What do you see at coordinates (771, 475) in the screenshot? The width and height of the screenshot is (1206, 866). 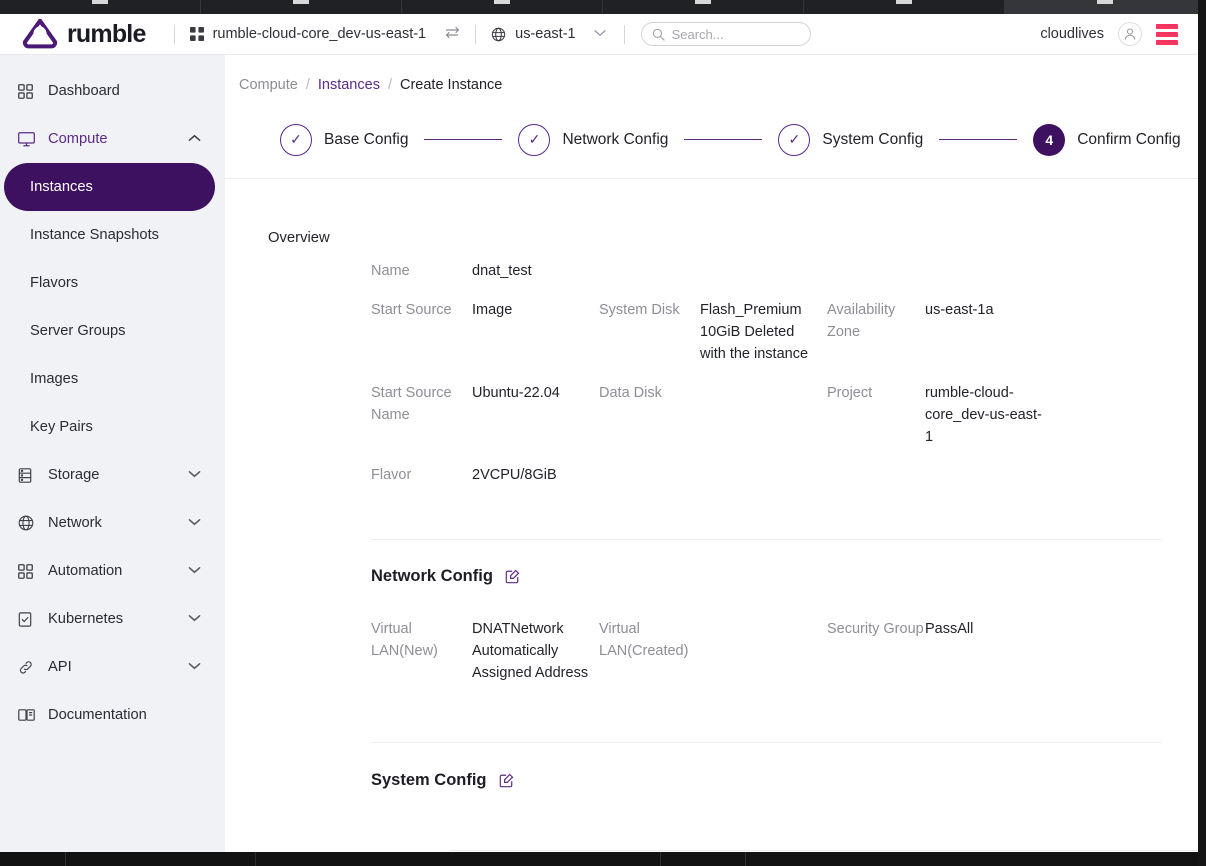 I see `overview-row: Flavor 2VCPU/8GiB` at bounding box center [771, 475].